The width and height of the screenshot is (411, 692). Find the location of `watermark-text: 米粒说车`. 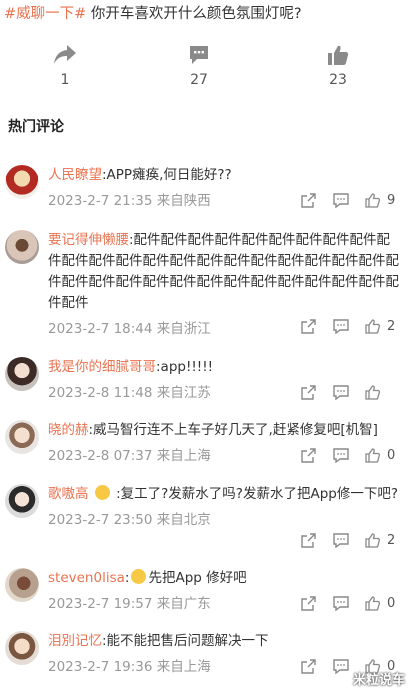

watermark-text: 米粒说车 is located at coordinates (378, 680).